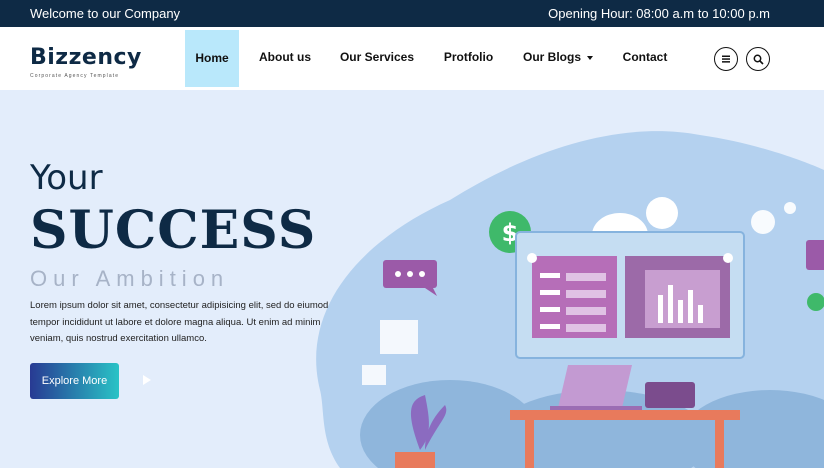 The height and width of the screenshot is (468, 824). I want to click on nav-item-our-blogs: Our Blogs, so click(558, 57).